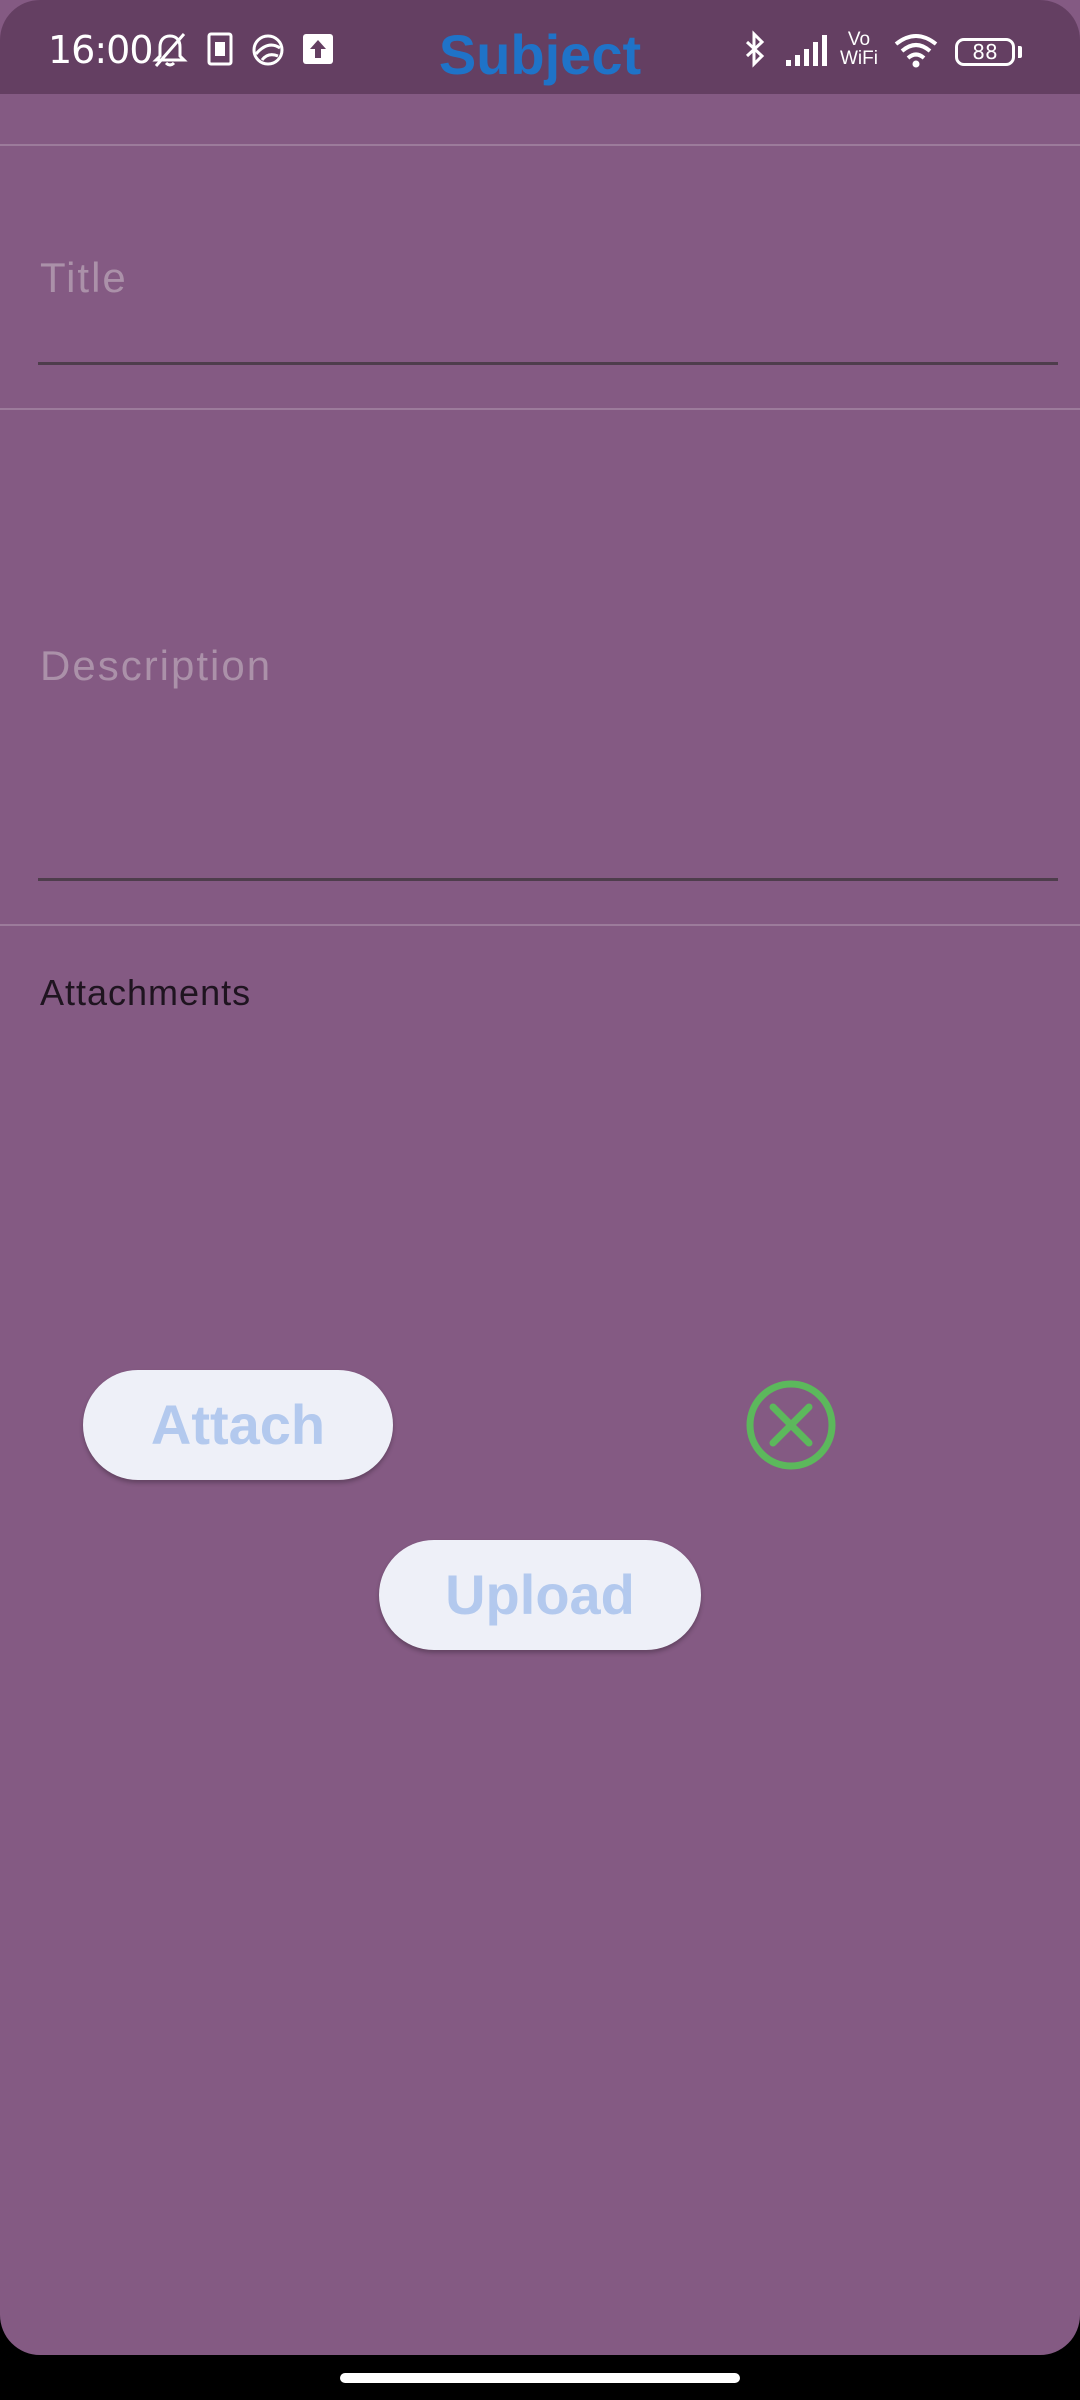 The image size is (1080, 2400). I want to click on battery-icon: 88, so click(985, 52).